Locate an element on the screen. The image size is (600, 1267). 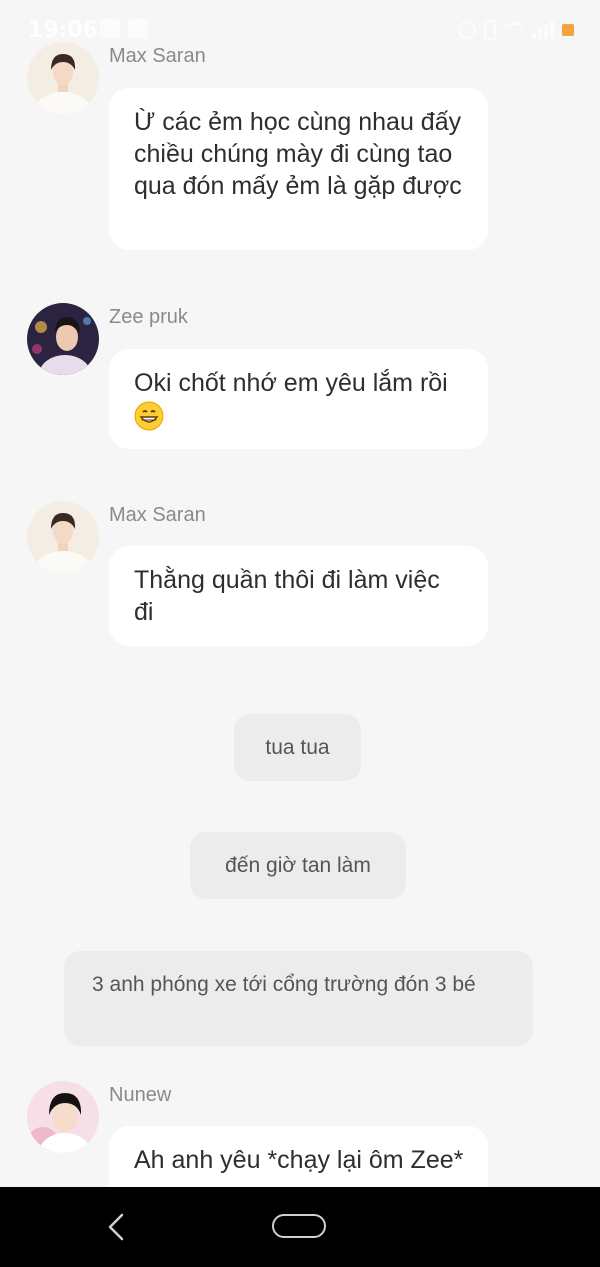
sender-name: Nunew is located at coordinates (140, 1095).